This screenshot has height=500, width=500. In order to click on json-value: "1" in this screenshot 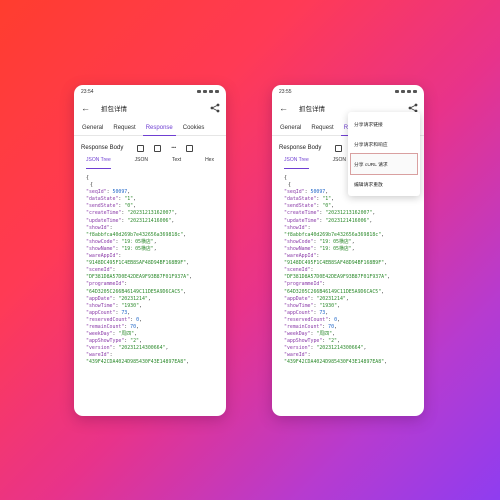, I will do `click(327, 199)`.